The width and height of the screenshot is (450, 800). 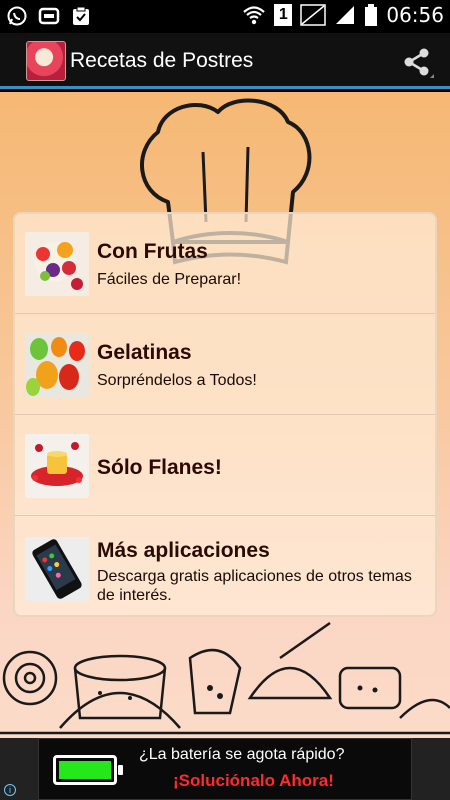 What do you see at coordinates (225, 16) in the screenshot?
I see `status-bar: 1 06:56` at bounding box center [225, 16].